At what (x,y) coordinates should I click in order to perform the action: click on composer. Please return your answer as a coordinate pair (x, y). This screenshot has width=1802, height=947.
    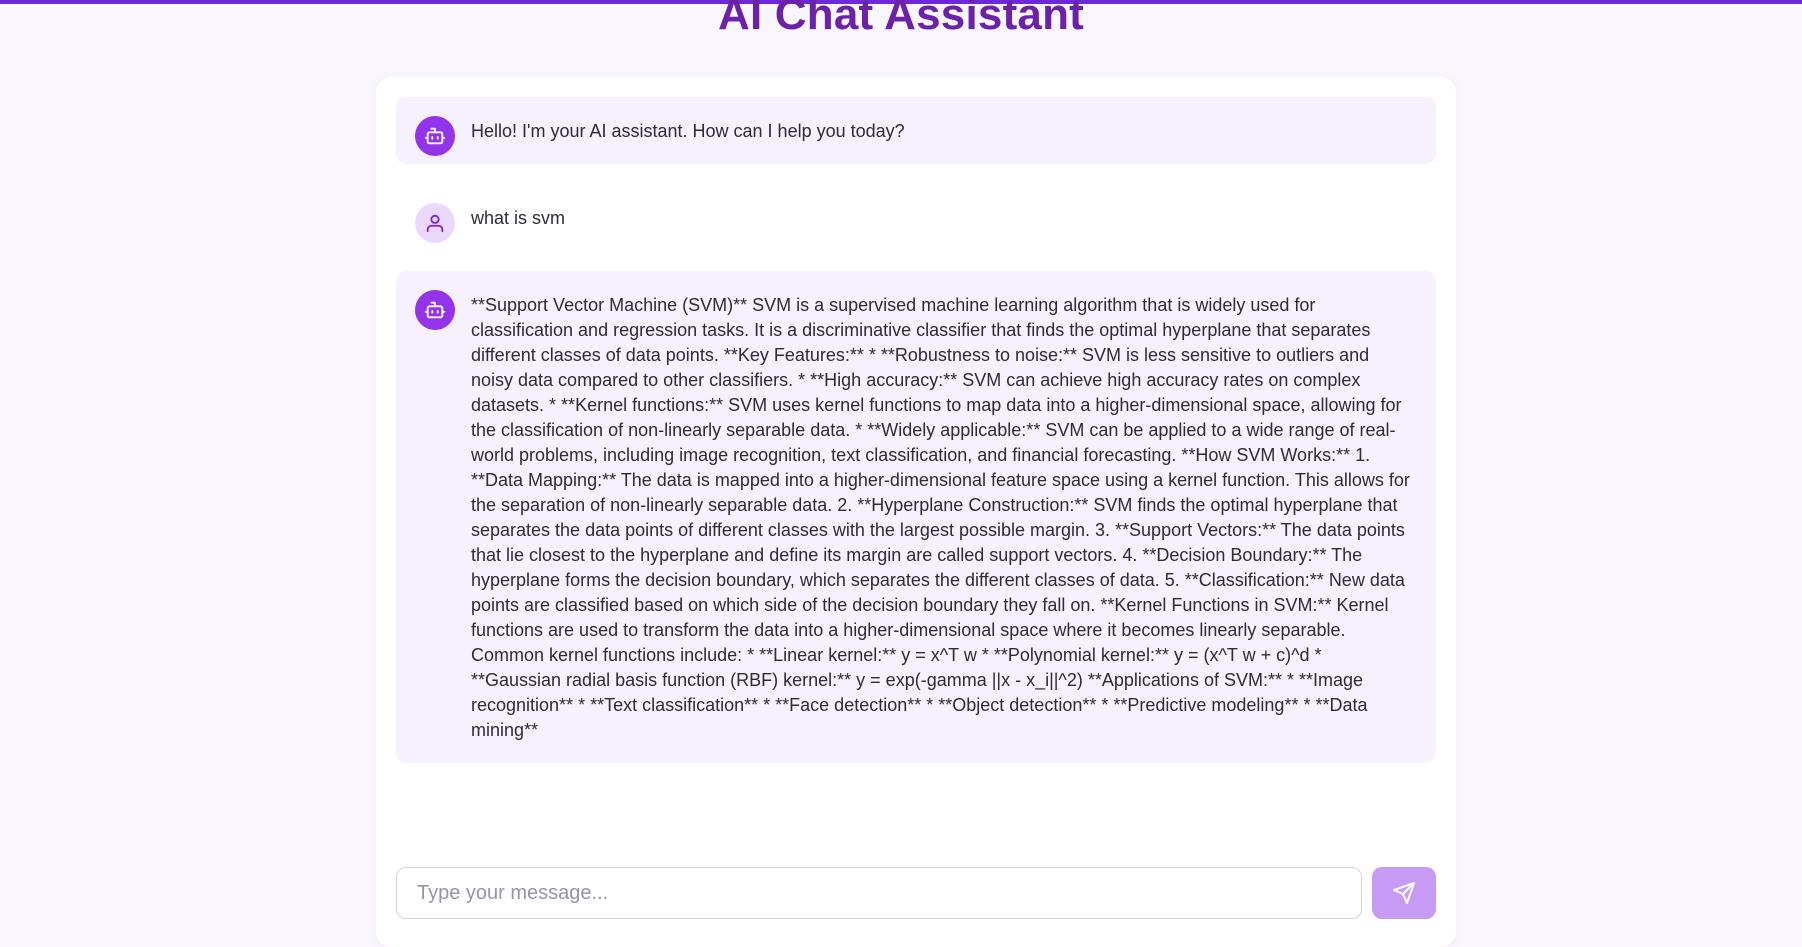
    Looking at the image, I should click on (916, 893).